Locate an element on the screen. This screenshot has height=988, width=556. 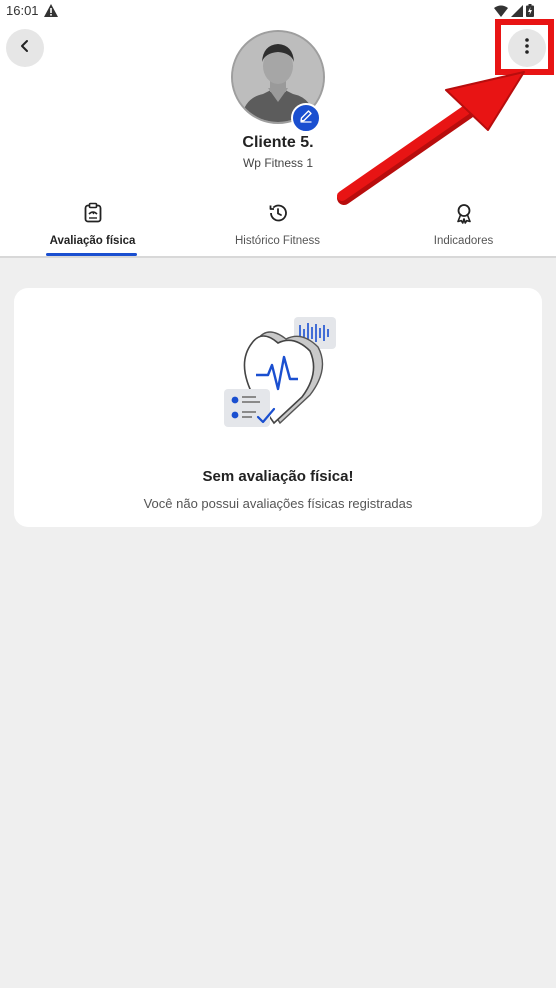
tab-label: Avaliação física is located at coordinates (92, 241).